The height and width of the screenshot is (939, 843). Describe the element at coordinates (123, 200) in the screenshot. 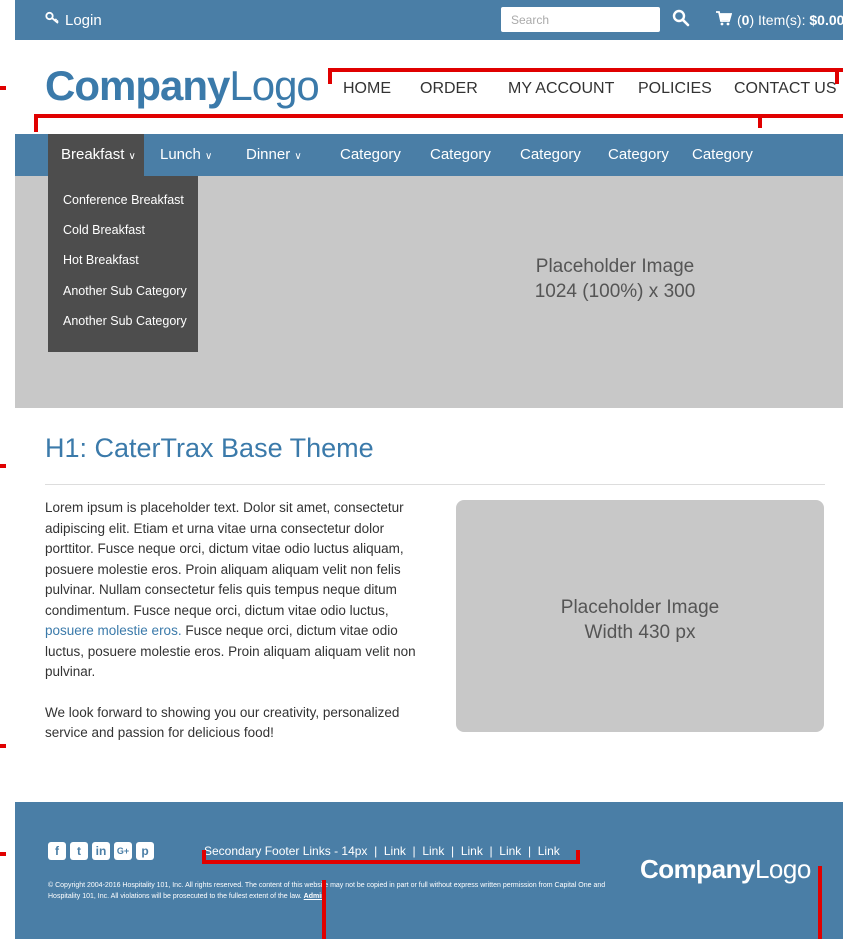

I see `dropdown-item: Conference Breakfast` at that location.